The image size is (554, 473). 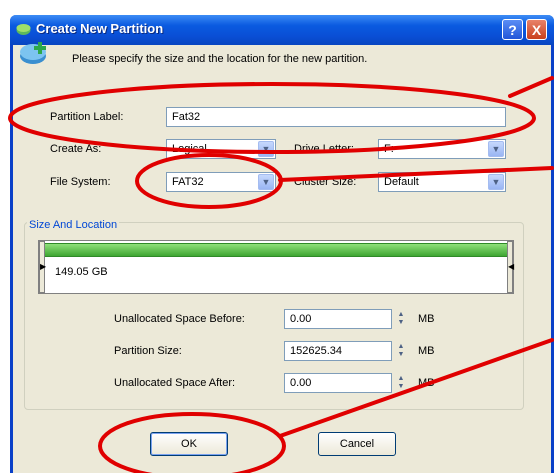 I want to click on create-as-label: Create As:, so click(x=76, y=149).